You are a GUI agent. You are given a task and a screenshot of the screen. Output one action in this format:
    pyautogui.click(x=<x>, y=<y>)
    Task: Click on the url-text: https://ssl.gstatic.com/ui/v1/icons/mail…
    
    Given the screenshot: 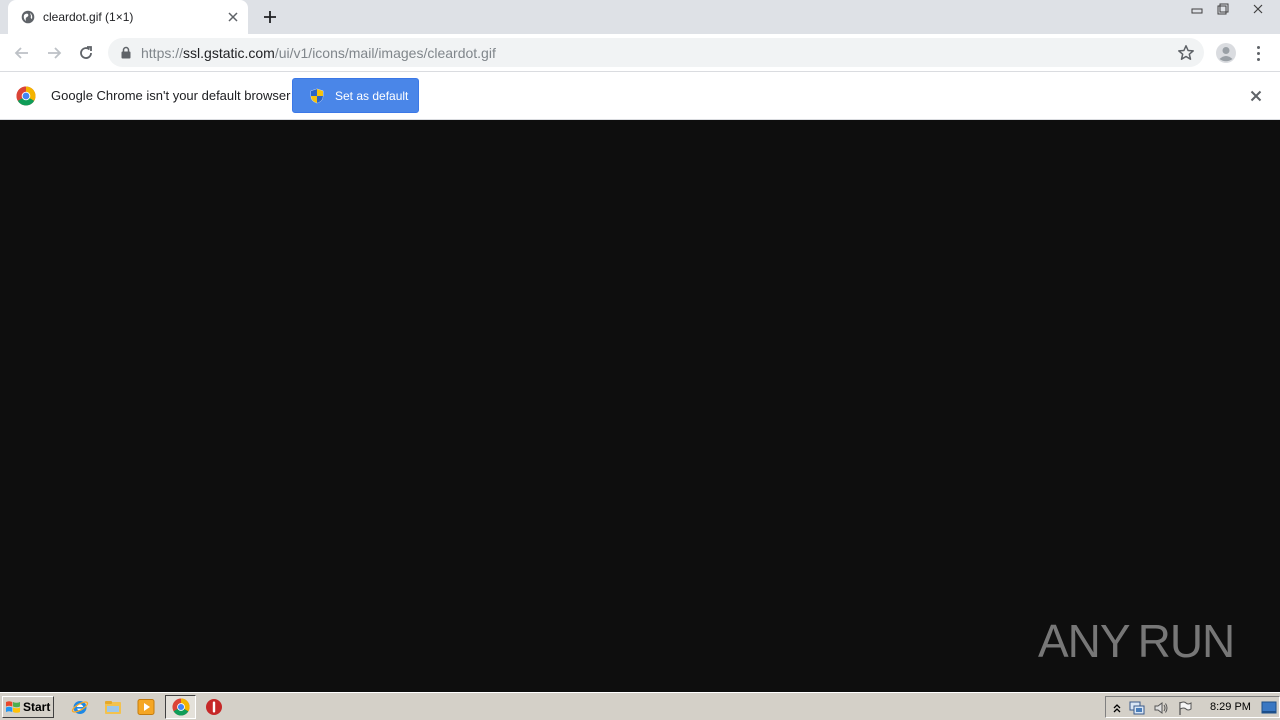 What is the action you would take?
    pyautogui.click(x=318, y=53)
    